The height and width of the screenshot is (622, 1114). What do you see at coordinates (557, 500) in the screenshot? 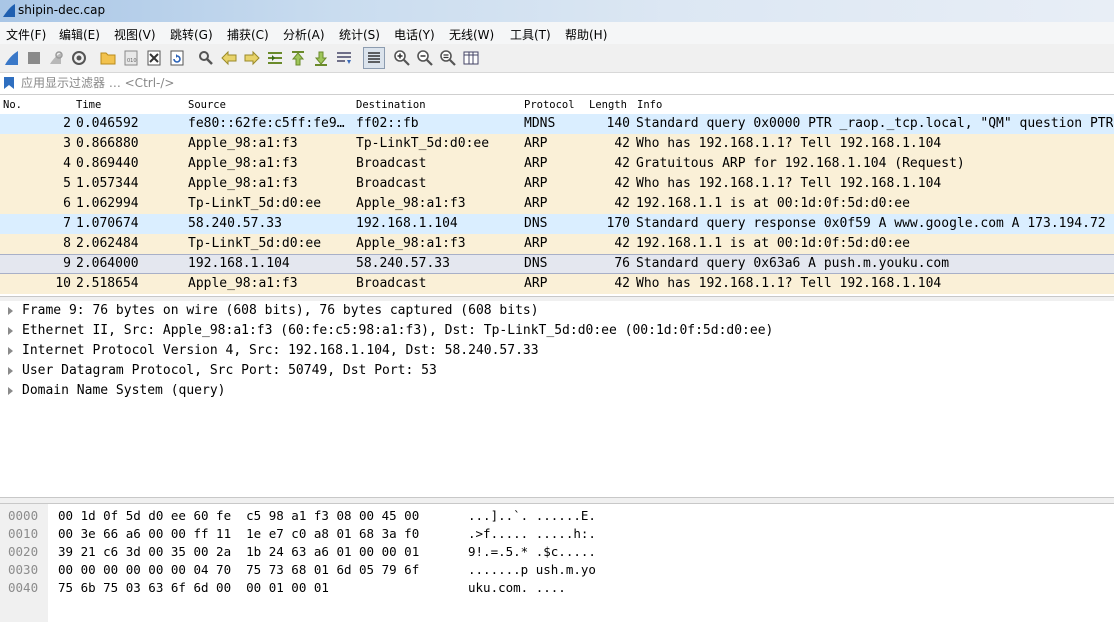
I see `pane-splitter` at bounding box center [557, 500].